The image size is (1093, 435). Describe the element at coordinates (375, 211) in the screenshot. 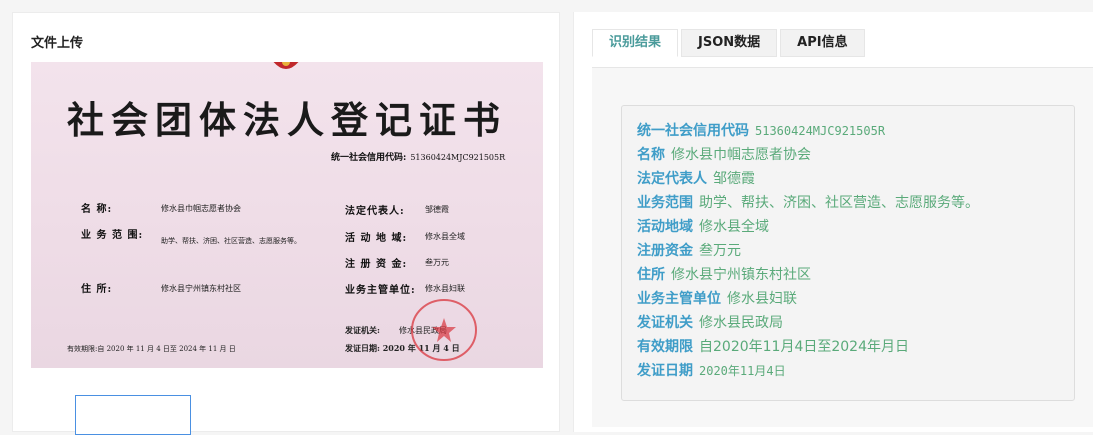

I see `cert-rep-label: 法定代表人:` at that location.